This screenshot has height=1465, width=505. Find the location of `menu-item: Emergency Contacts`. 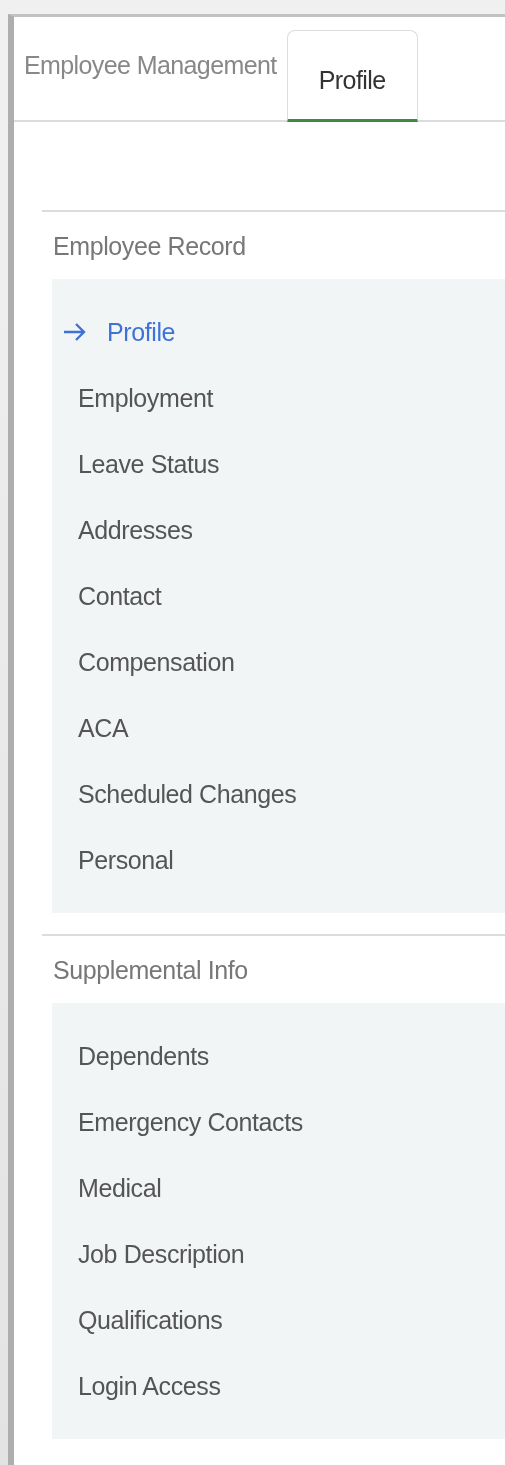

menu-item: Emergency Contacts is located at coordinates (278, 1122).